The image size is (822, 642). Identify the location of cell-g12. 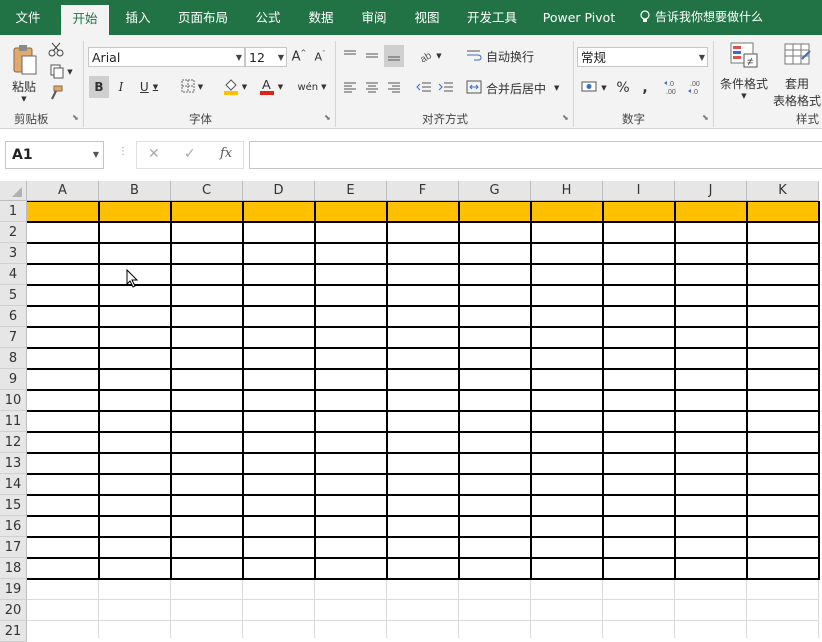
(495, 442).